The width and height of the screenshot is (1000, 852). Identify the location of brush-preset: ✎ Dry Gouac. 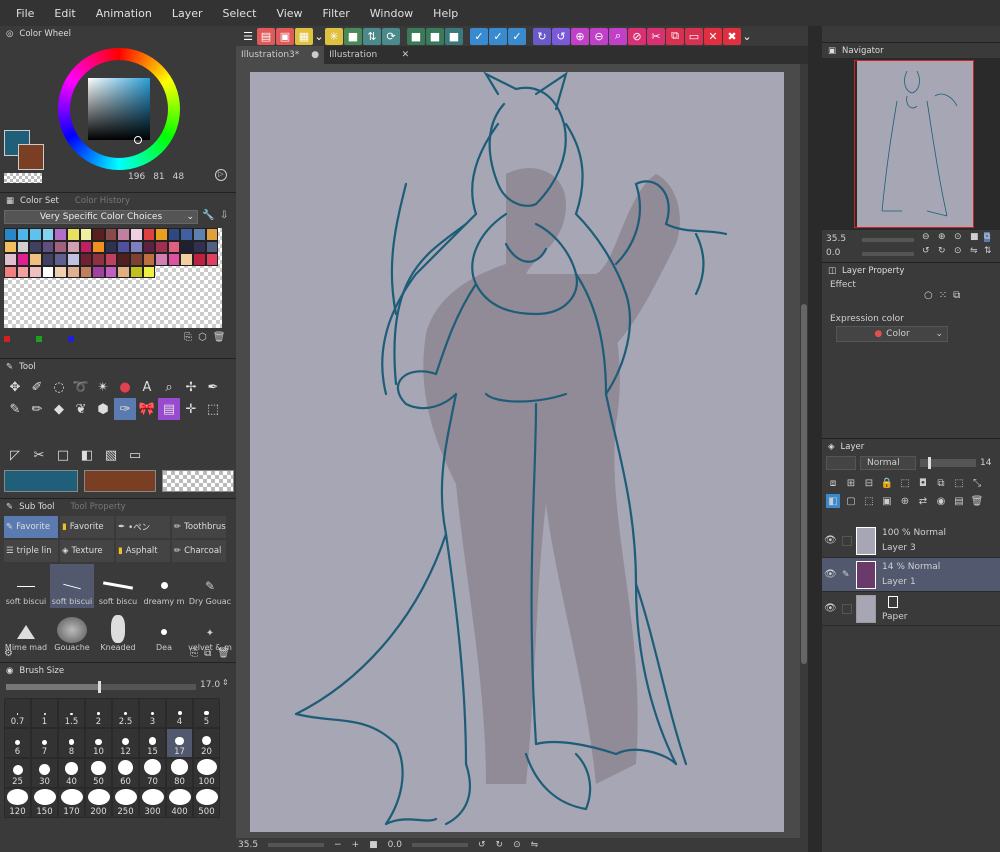
(210, 586).